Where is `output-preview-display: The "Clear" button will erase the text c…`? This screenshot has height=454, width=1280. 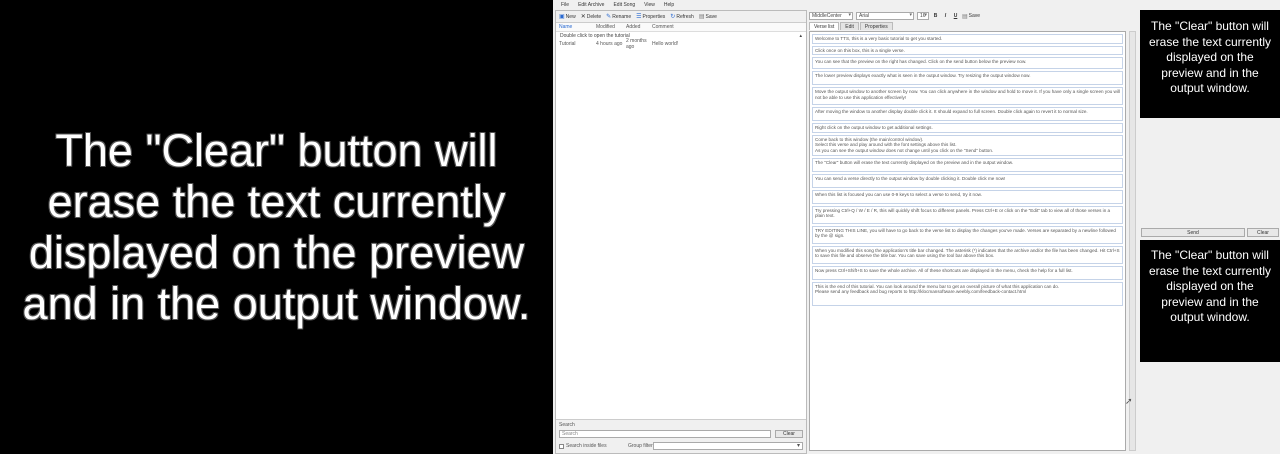
output-preview-display: The "Clear" button will erase the text c… is located at coordinates (1210, 301).